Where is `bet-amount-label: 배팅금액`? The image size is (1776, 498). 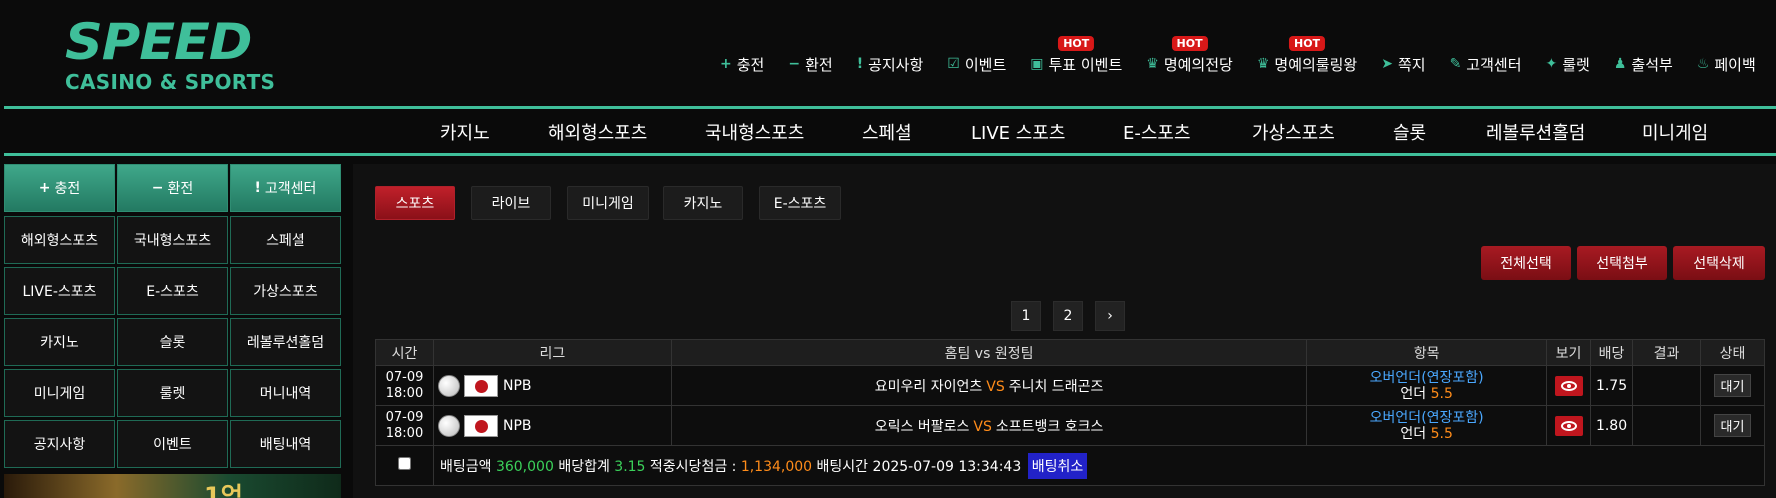 bet-amount-label: 배팅금액 is located at coordinates (465, 466).